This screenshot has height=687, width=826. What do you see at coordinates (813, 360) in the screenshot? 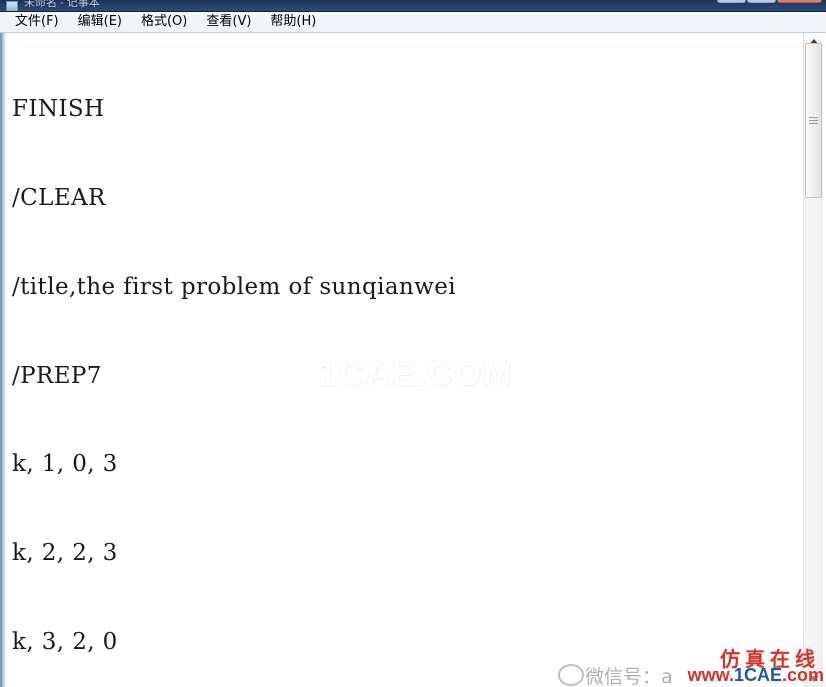
I see `vertical-scrollbar` at bounding box center [813, 360].